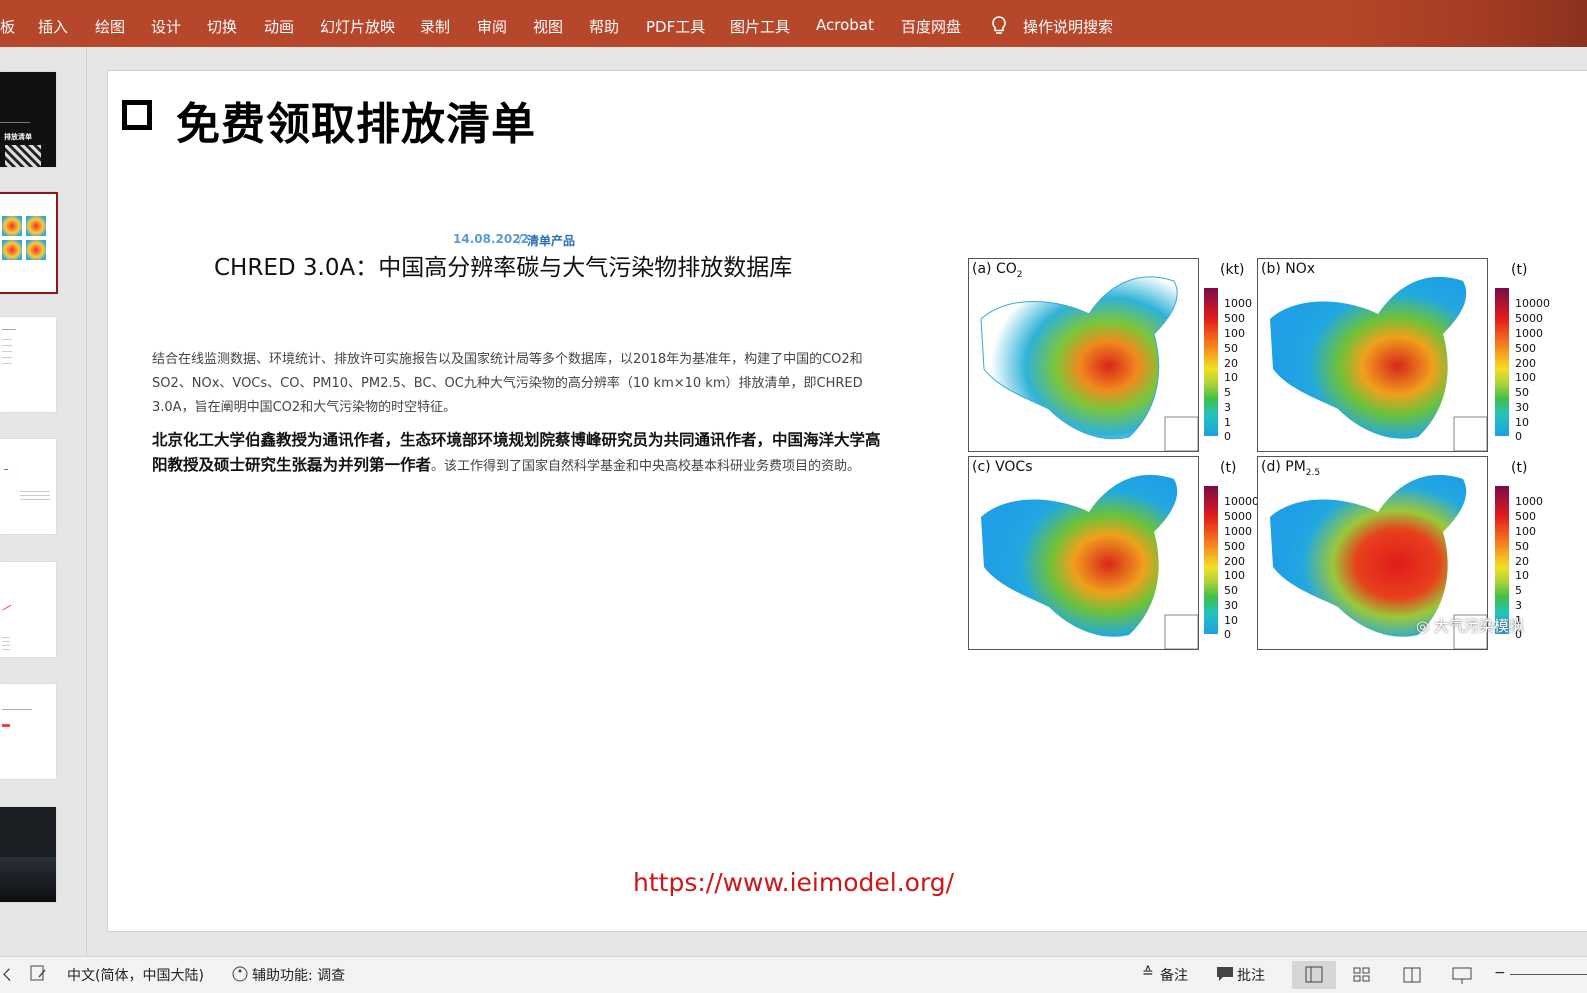 The height and width of the screenshot is (993, 1587). Describe the element at coordinates (845, 25) in the screenshot. I see `tab-acrobat: Acrobat` at that location.